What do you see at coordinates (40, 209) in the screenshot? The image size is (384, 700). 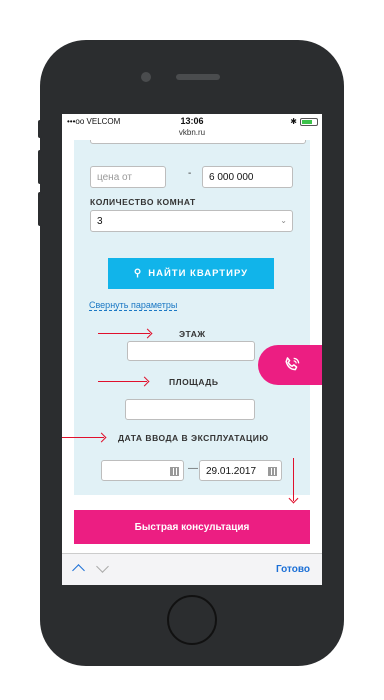 I see `volume-down-button` at bounding box center [40, 209].